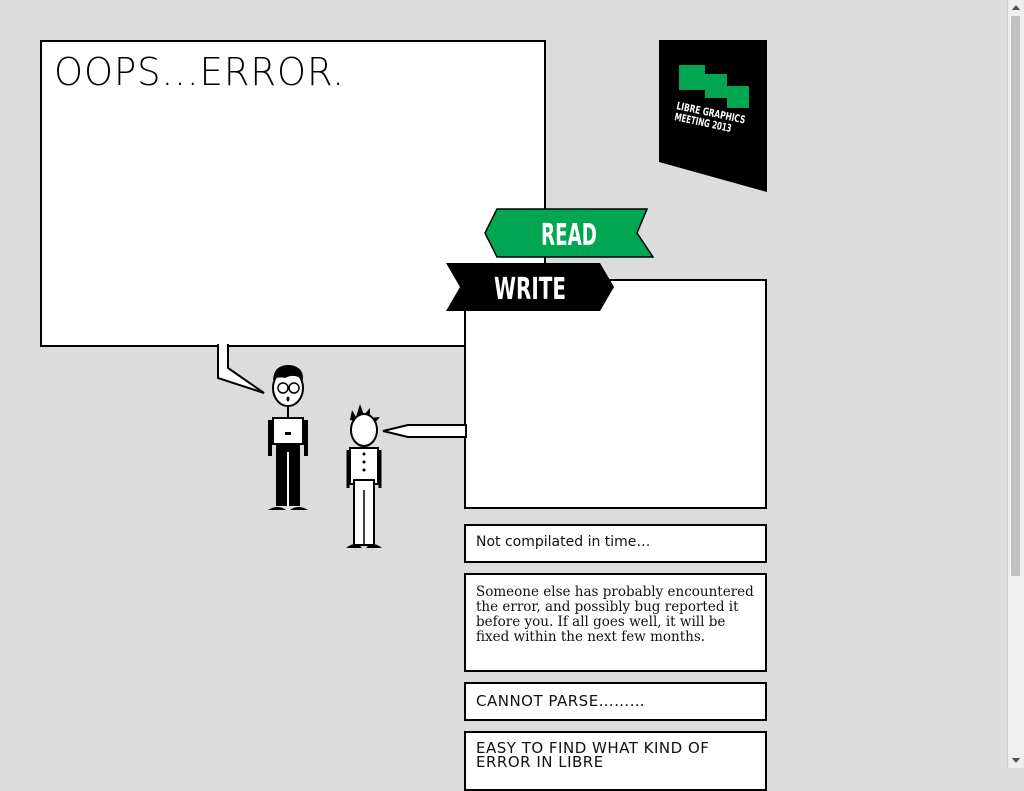 The height and width of the screenshot is (791, 1024). I want to click on vertical-scrollbar, so click(1015, 384).